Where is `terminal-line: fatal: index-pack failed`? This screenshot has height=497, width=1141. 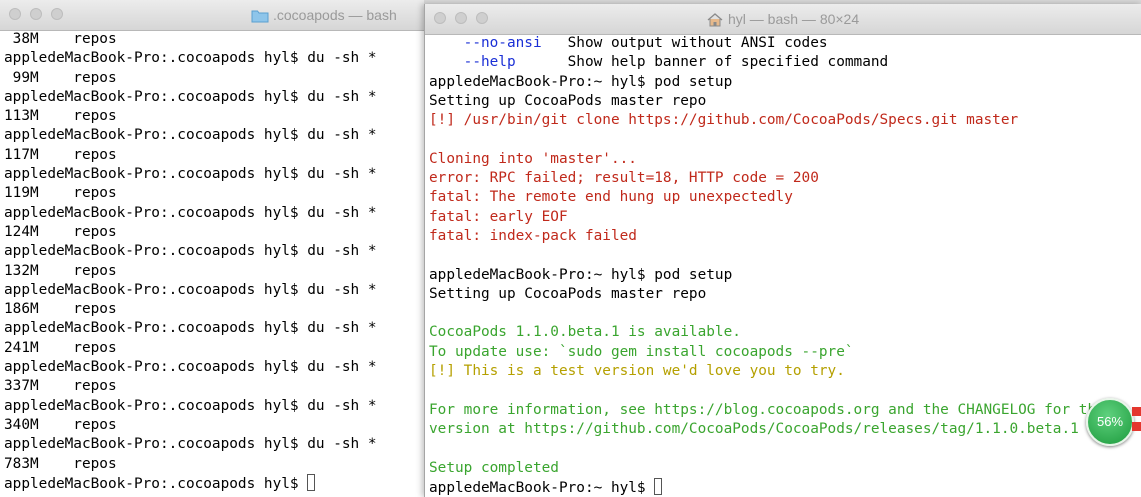
terminal-line: fatal: index-pack failed is located at coordinates (785, 236).